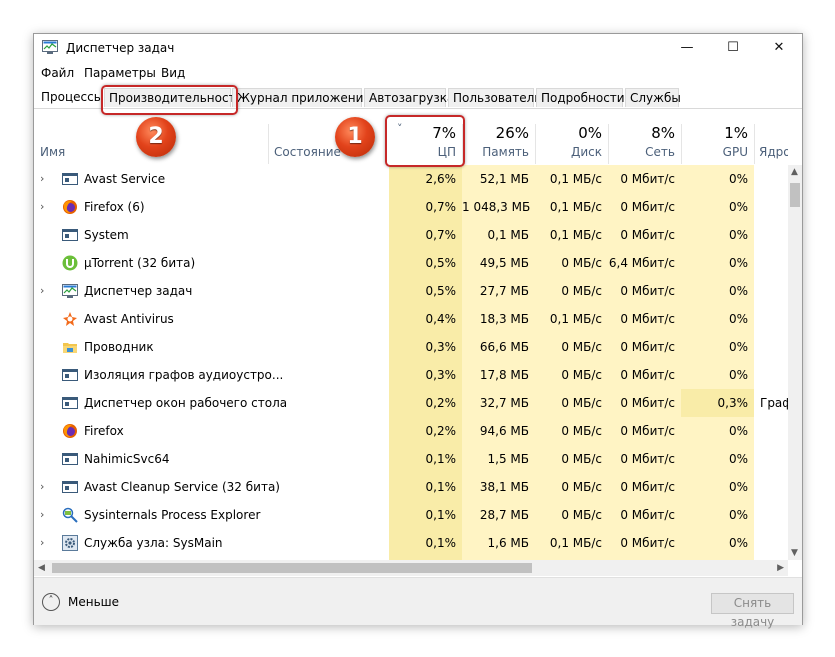  What do you see at coordinates (733, 48) in the screenshot?
I see `maximize-button: ☐` at bounding box center [733, 48].